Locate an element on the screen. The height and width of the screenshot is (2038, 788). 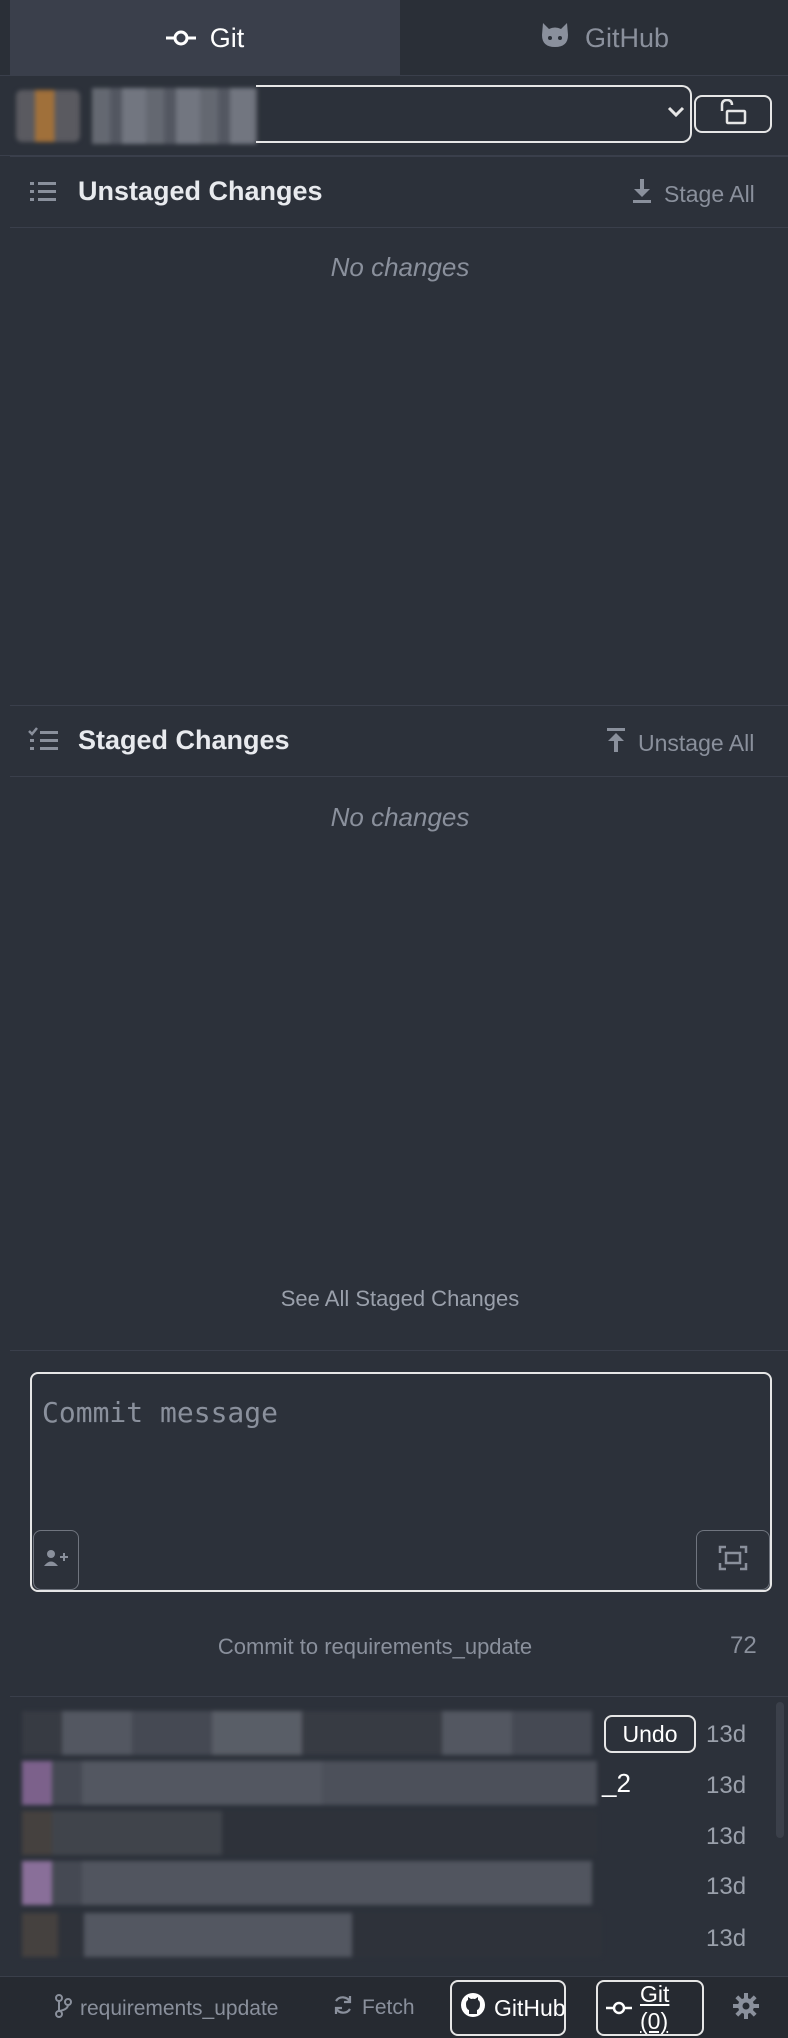
staged-title: Staged Changes is located at coordinates (184, 740).